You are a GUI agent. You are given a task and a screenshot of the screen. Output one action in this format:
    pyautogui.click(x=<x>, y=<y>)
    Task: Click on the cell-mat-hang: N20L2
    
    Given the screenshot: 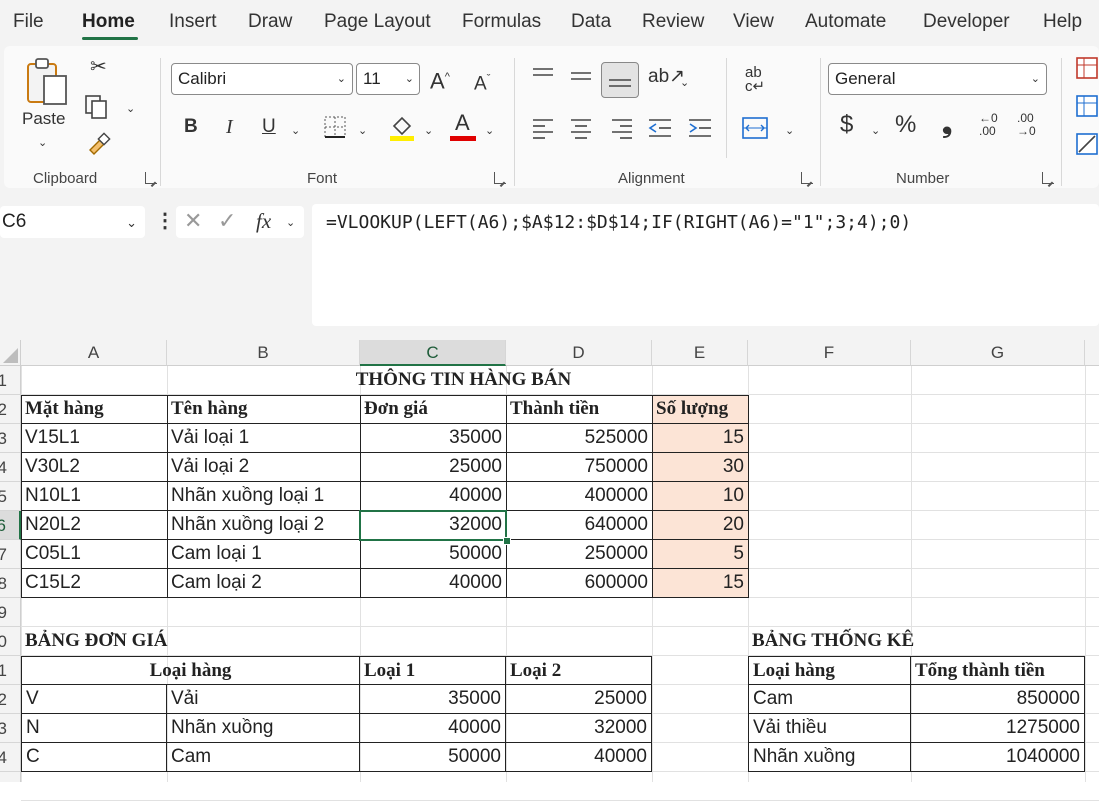 What is the action you would take?
    pyautogui.click(x=94, y=525)
    